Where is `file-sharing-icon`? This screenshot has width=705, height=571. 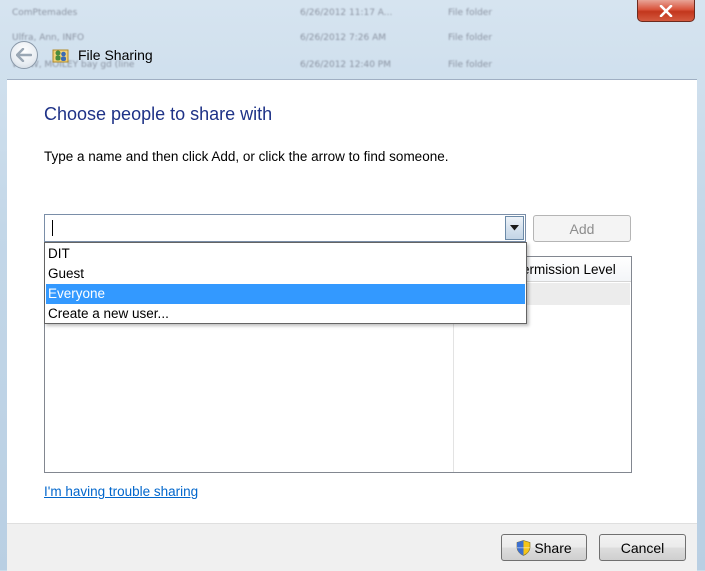 file-sharing-icon is located at coordinates (60, 56).